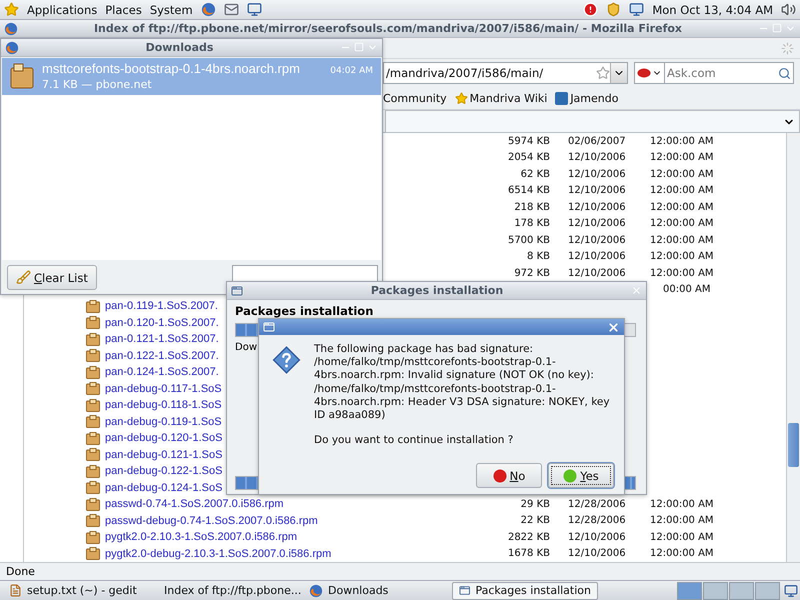 The height and width of the screenshot is (600, 800). I want to click on taskbar-button: setup.txt (~) - gedit, so click(75, 591).